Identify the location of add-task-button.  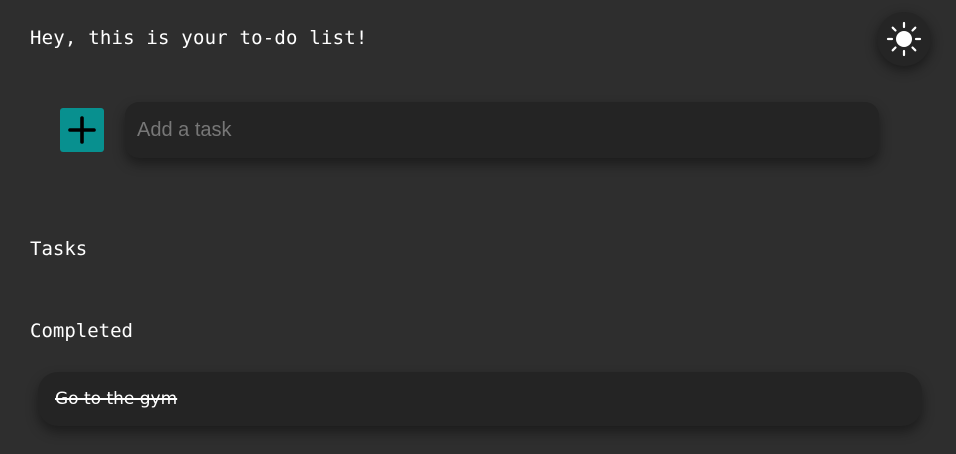
(82, 130).